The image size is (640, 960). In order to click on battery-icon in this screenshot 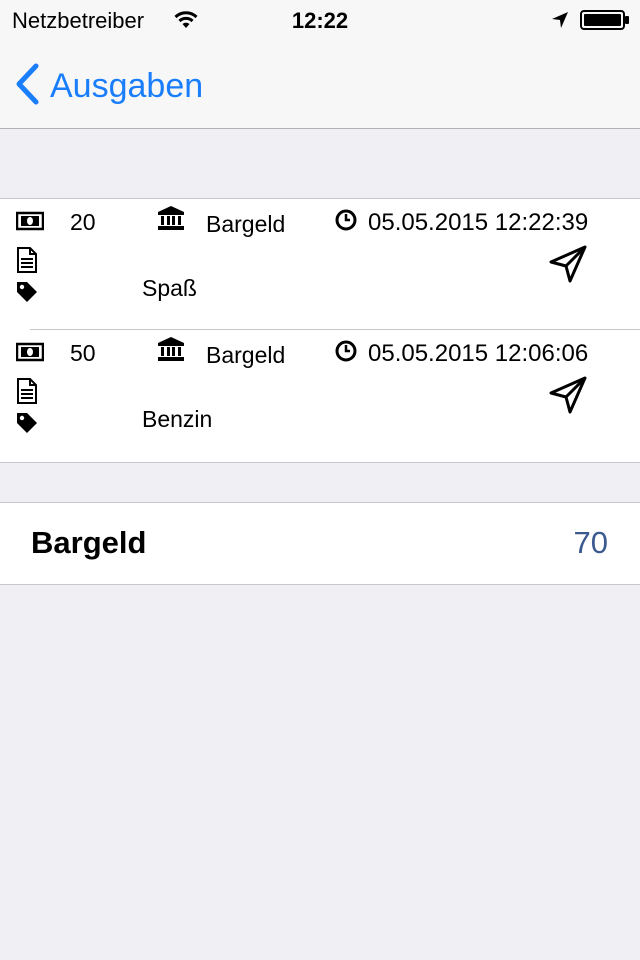, I will do `click(605, 22)`.